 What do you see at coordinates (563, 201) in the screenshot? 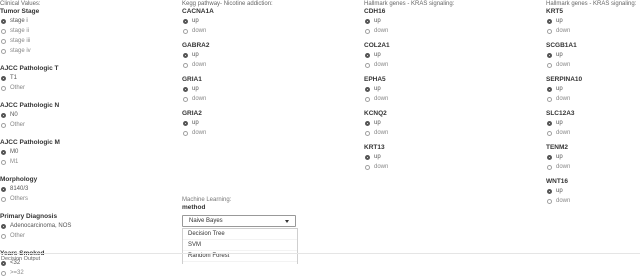
I see `radio-option-label: down` at bounding box center [563, 201].